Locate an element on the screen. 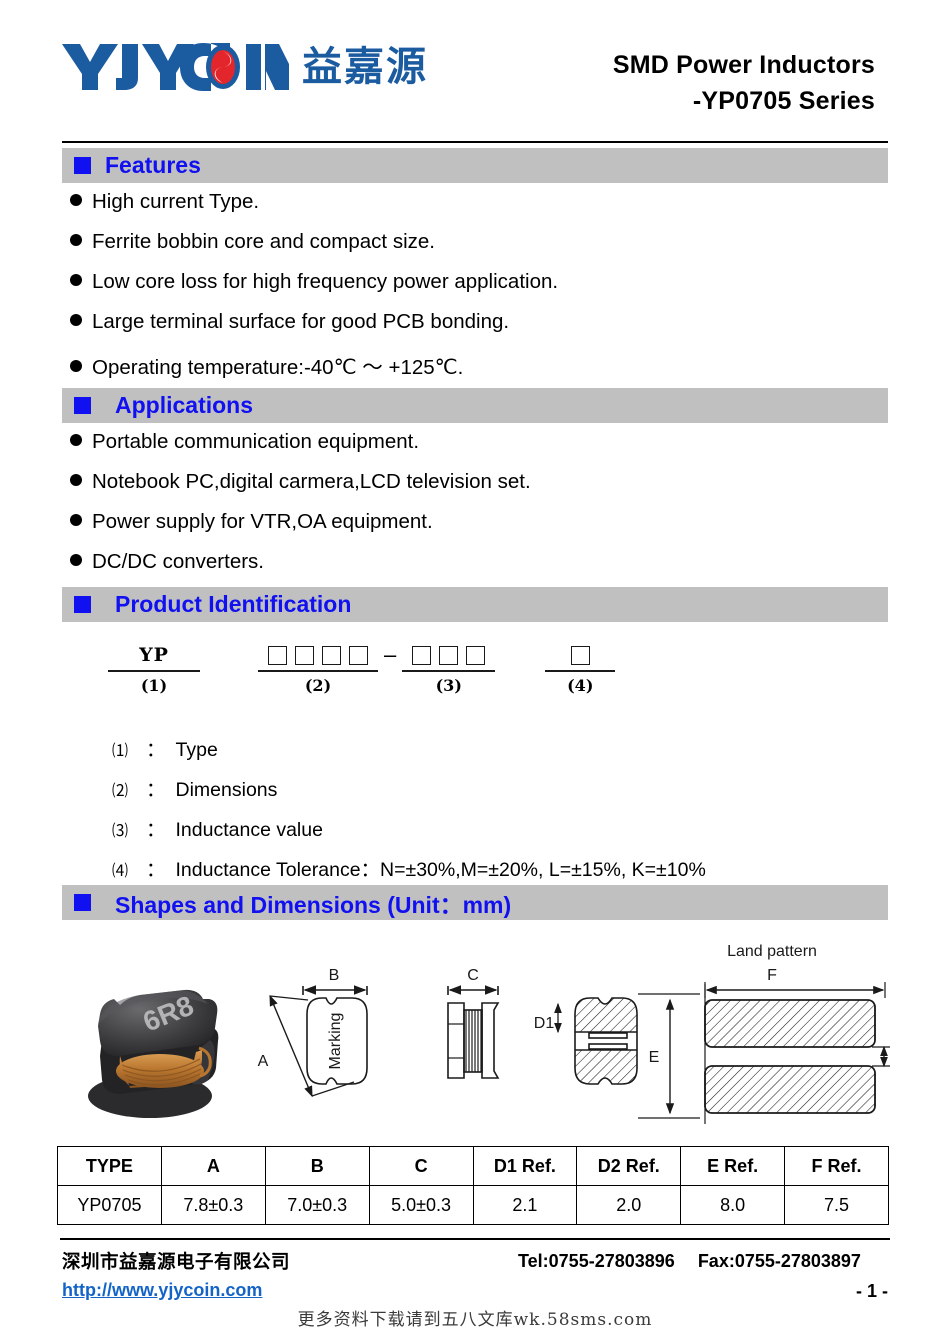  legend-text: Type is located at coordinates (196, 750).